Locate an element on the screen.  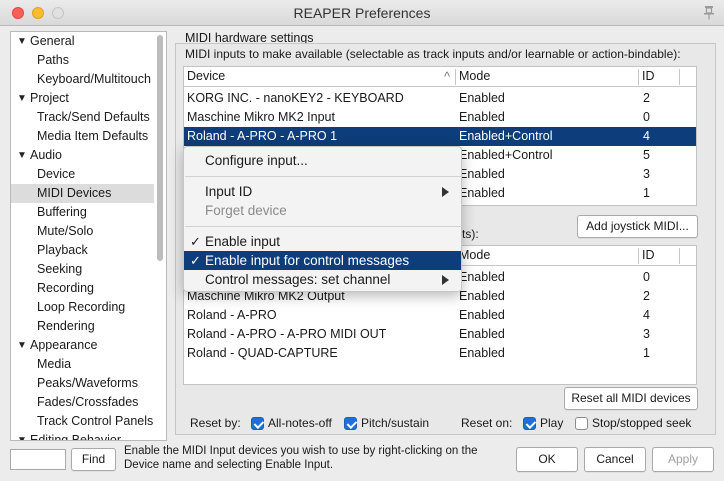
tree-item-recording: Recording is located at coordinates (82, 288).